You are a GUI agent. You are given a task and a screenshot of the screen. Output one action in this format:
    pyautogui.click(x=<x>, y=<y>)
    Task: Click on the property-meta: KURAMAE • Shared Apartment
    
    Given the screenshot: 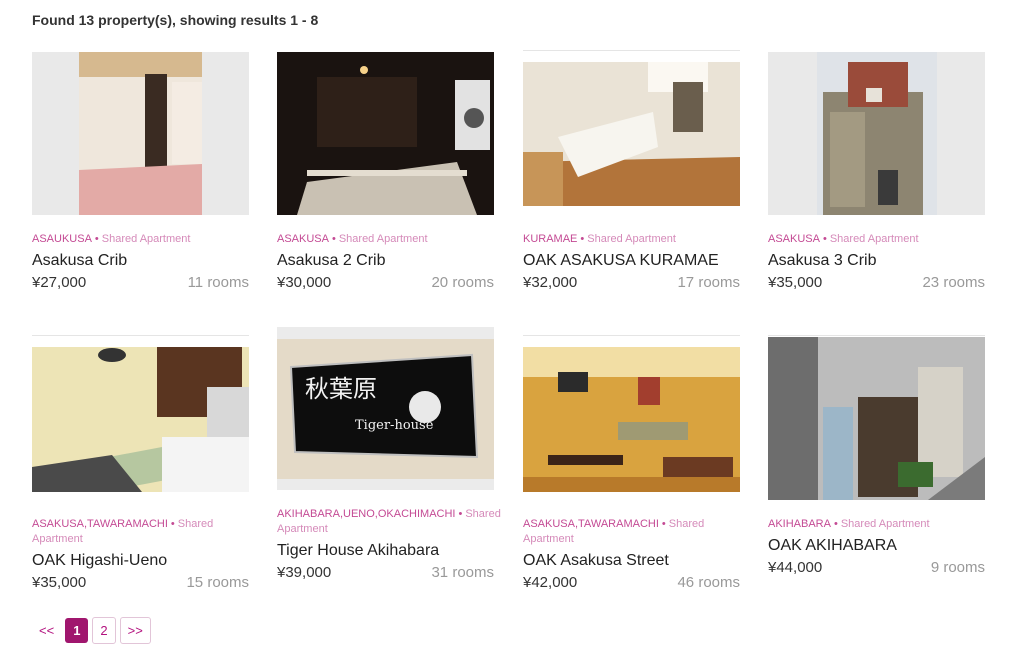 What is the action you would take?
    pyautogui.click(x=599, y=239)
    